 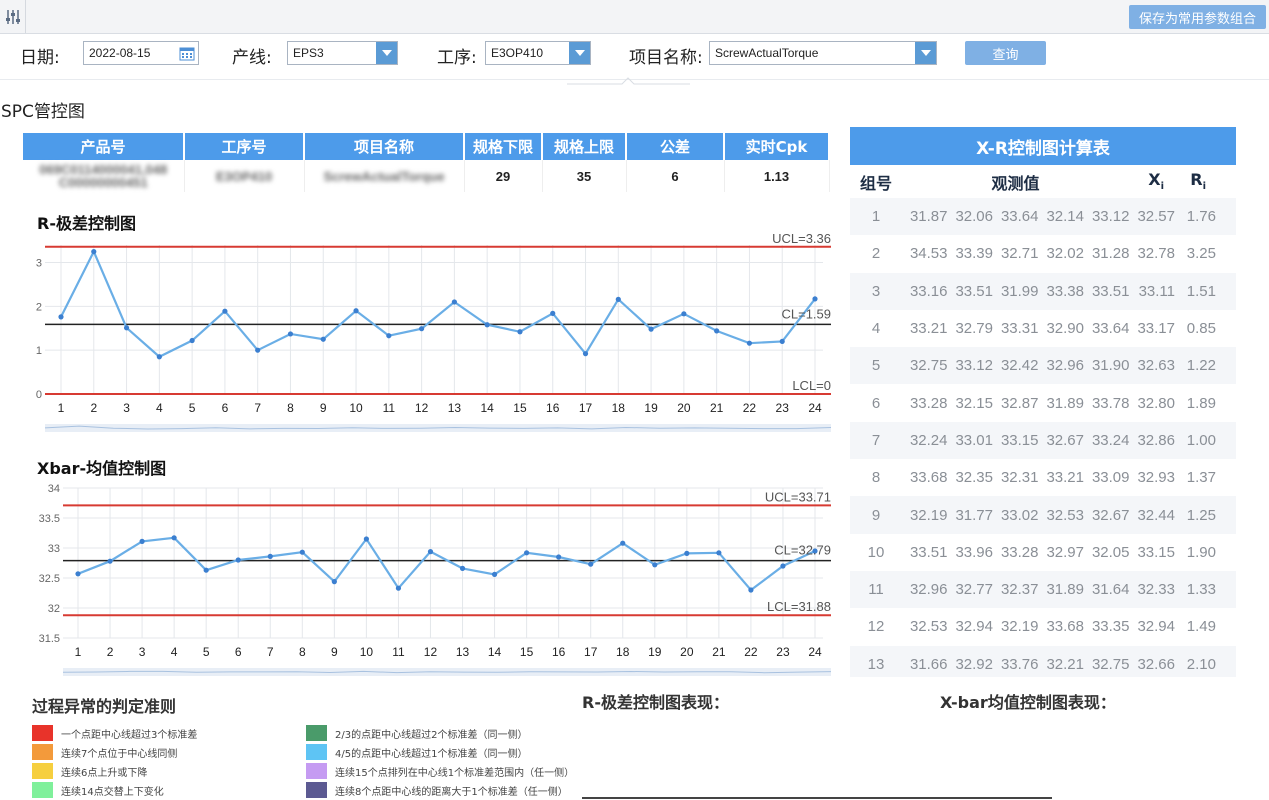 What do you see at coordinates (1201, 403) in the screenshot?
I see `ri-value: 1.89` at bounding box center [1201, 403].